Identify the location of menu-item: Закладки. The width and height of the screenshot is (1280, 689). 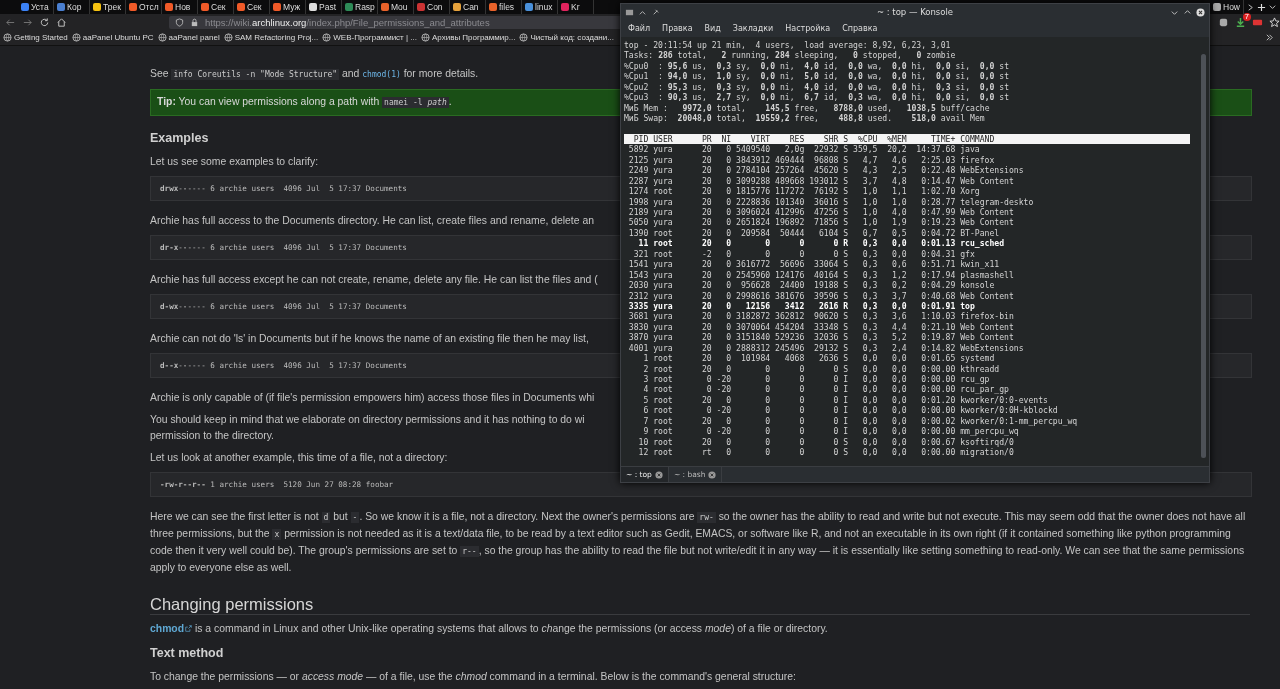
(753, 28).